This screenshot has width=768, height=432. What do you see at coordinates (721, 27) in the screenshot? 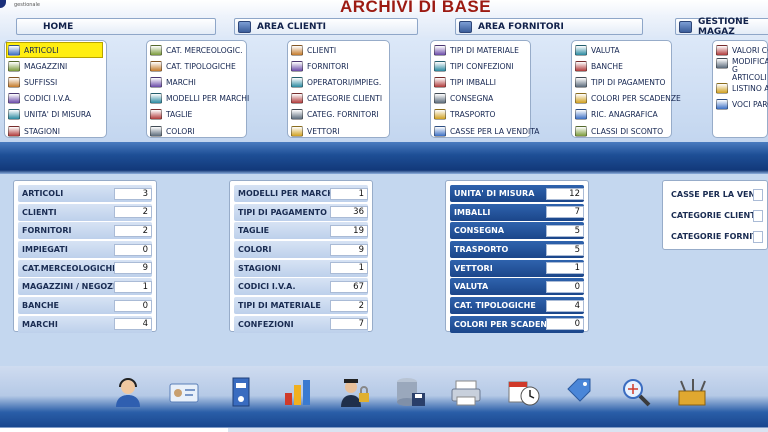
I see `gestione-magazzino-button: GESTIONE MAGAZ` at bounding box center [721, 27].